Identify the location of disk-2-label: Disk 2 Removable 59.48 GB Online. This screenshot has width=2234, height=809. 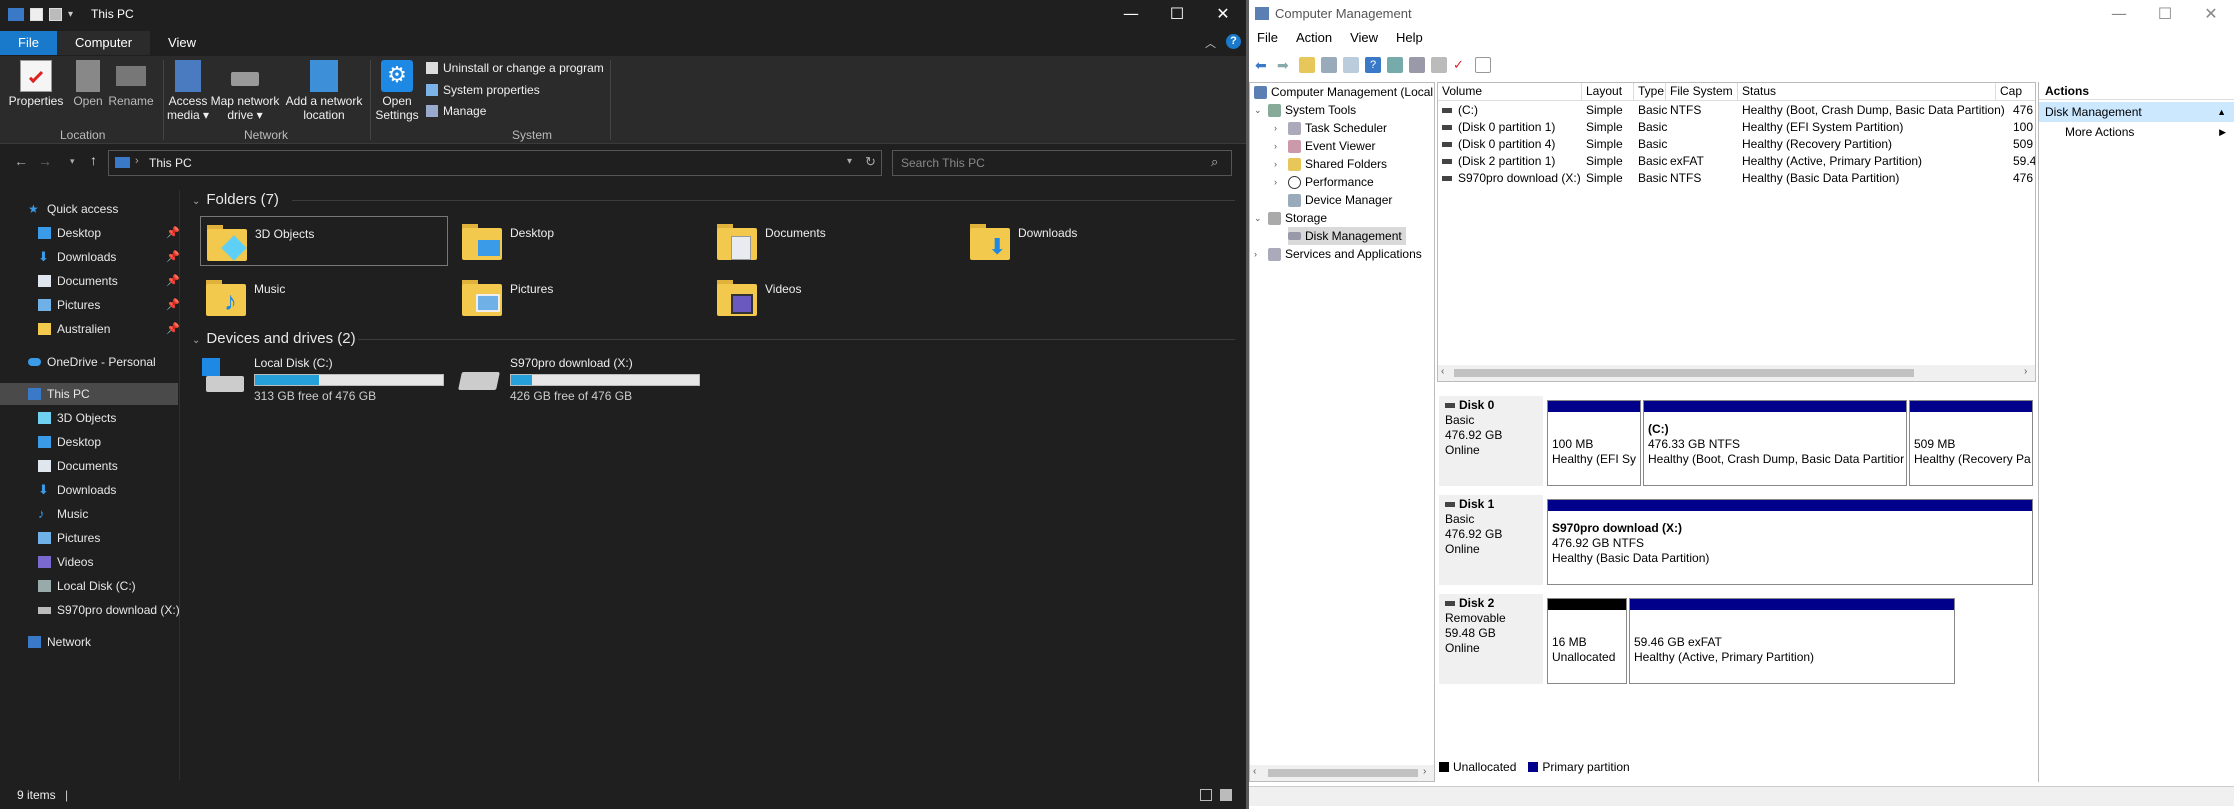
(1491, 639).